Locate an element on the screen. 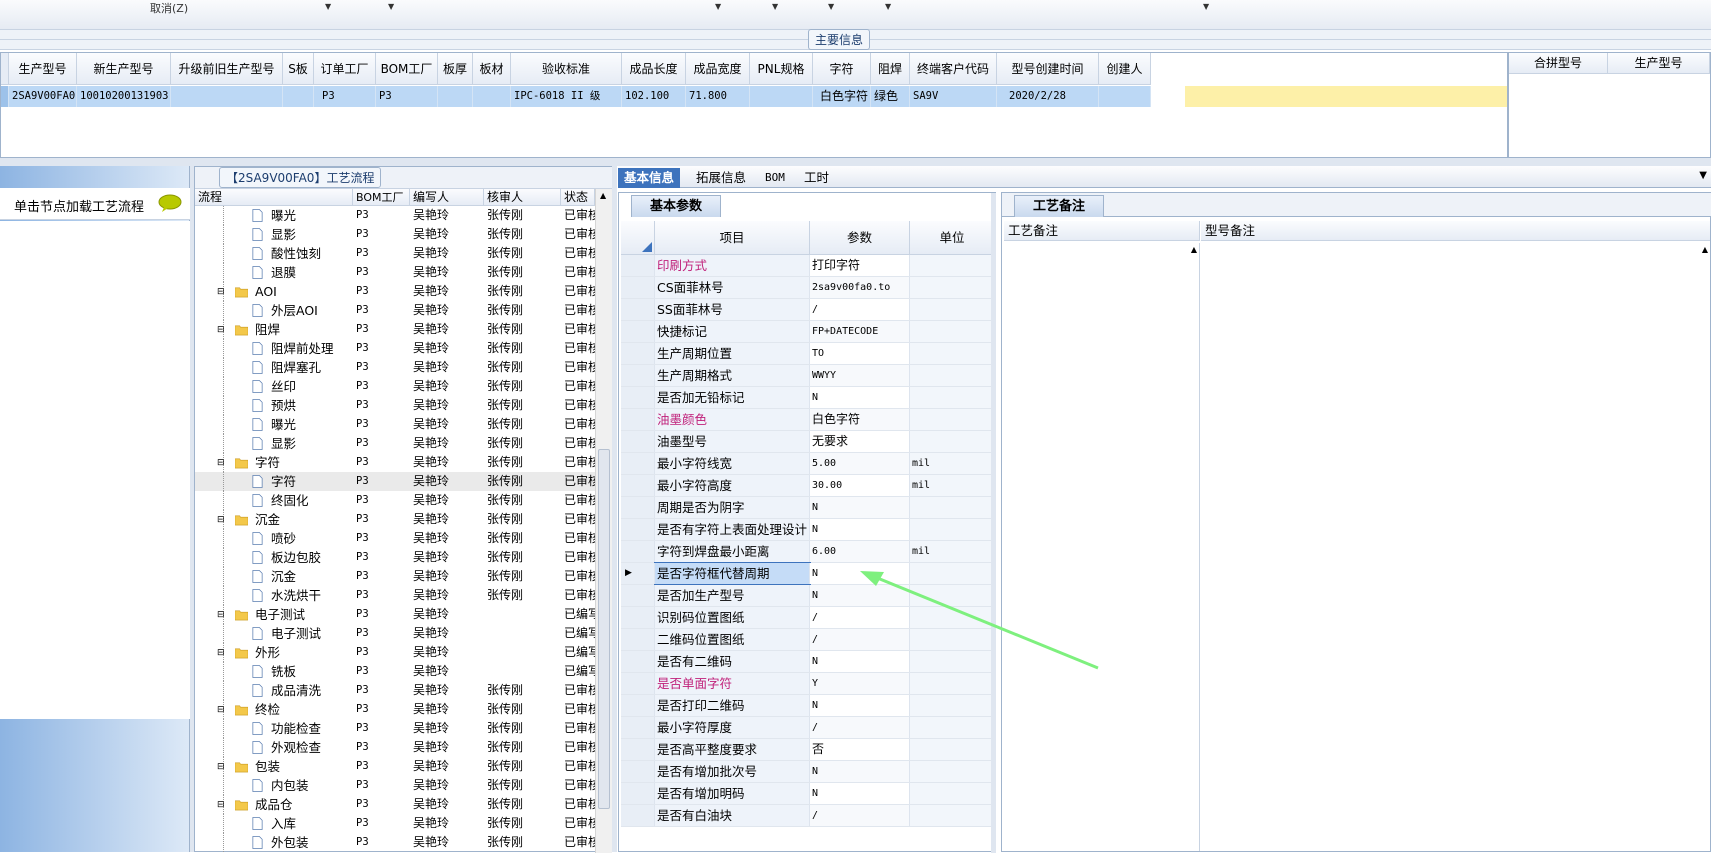 This screenshot has width=1711, height=853. tree-row: ⊟ 终检 P3 吴艳玲 张传刚 已审核 is located at coordinates (395, 709).